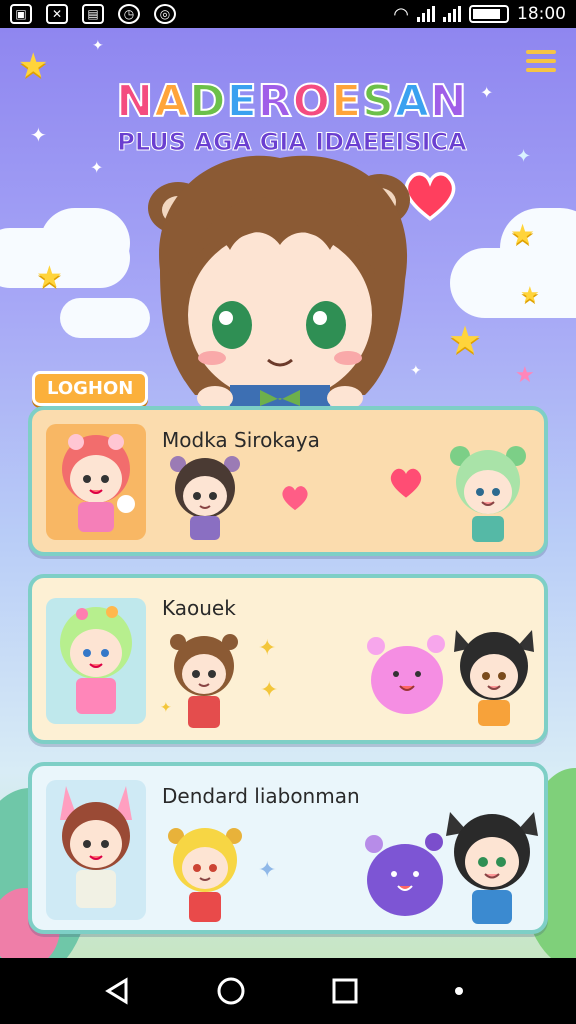  I want to click on character-card: Modka Sirokaya, so click(288, 481).